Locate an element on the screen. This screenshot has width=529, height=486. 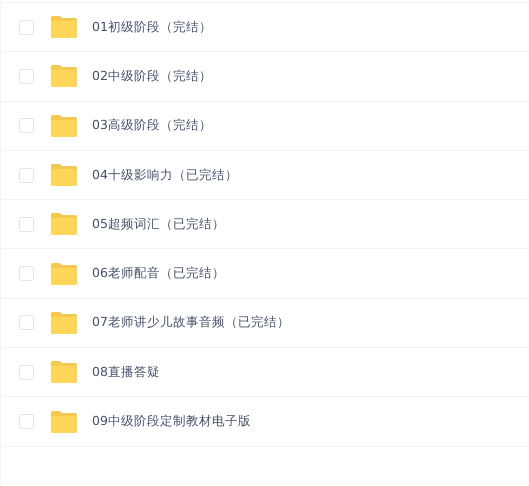
folder-name: 01初级阶段（完结） is located at coordinates (152, 27).